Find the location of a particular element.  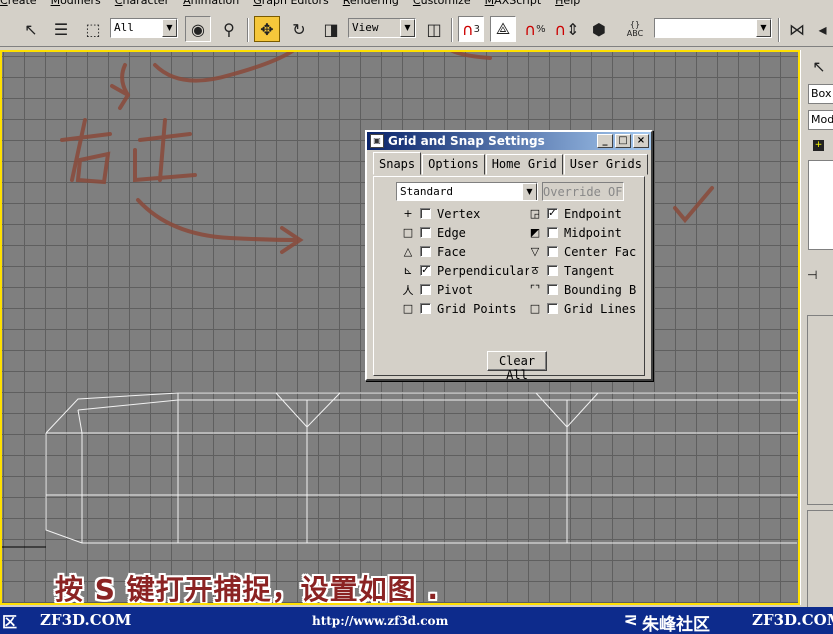

menu-item-rendering: Rendering is located at coordinates (371, 3).